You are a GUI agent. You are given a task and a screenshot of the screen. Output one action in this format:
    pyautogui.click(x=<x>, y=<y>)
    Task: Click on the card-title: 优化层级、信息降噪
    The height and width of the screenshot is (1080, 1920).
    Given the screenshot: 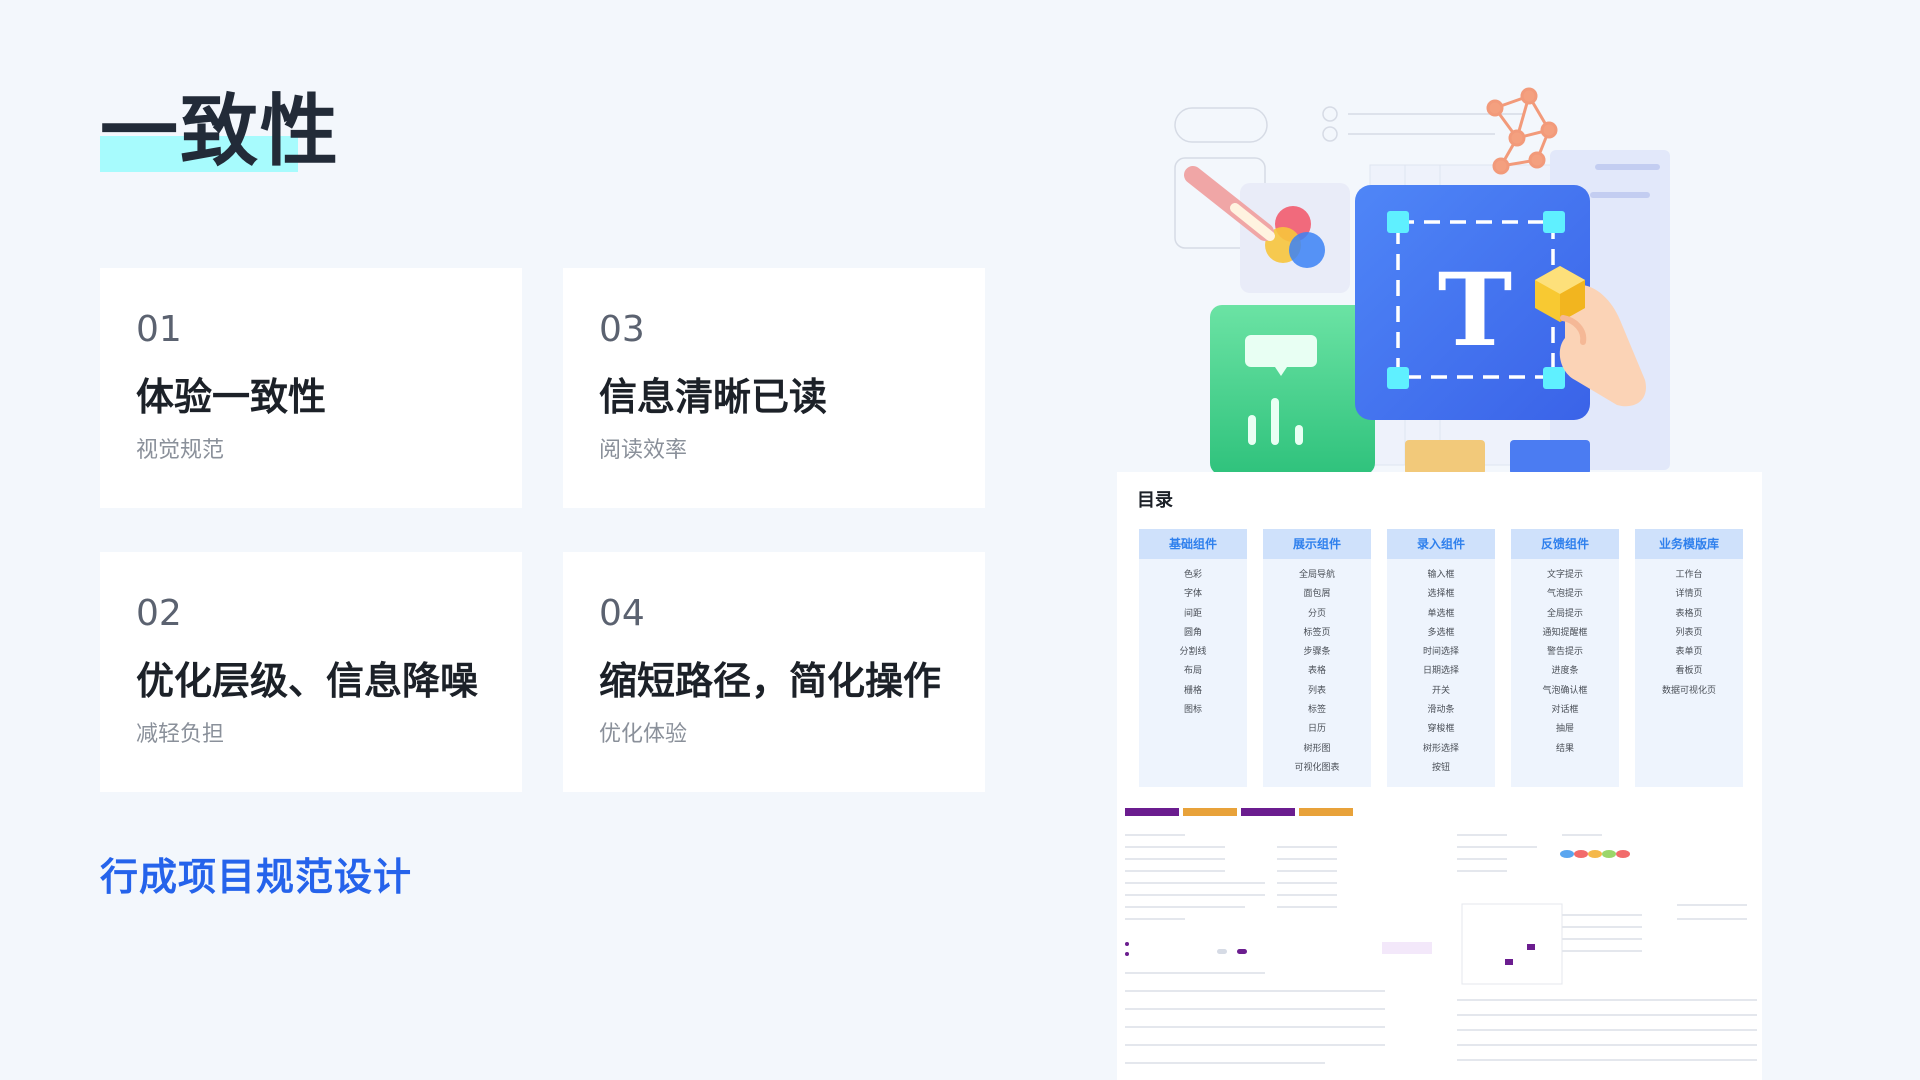 What is the action you would take?
    pyautogui.click(x=307, y=681)
    